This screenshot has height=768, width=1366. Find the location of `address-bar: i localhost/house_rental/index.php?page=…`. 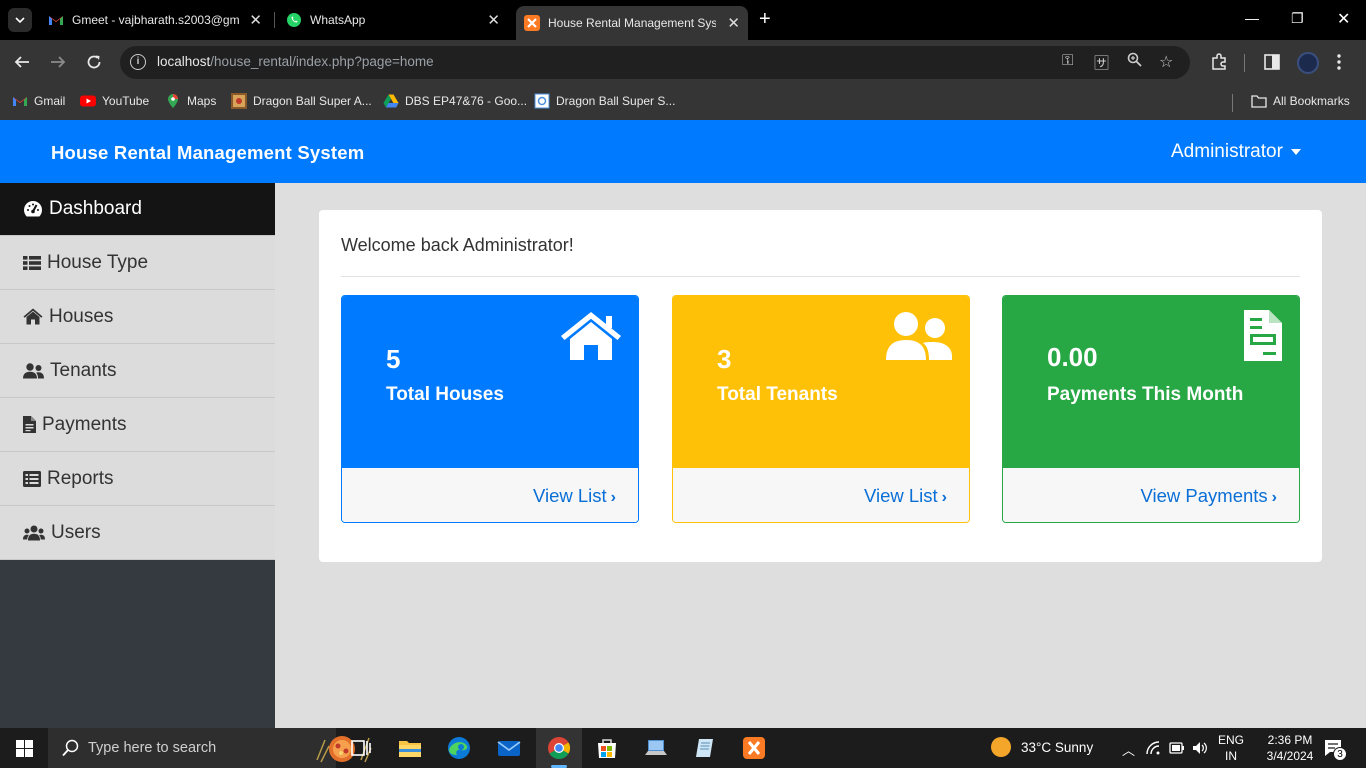

address-bar: i localhost/house_rental/index.php?page=… is located at coordinates (655, 62).